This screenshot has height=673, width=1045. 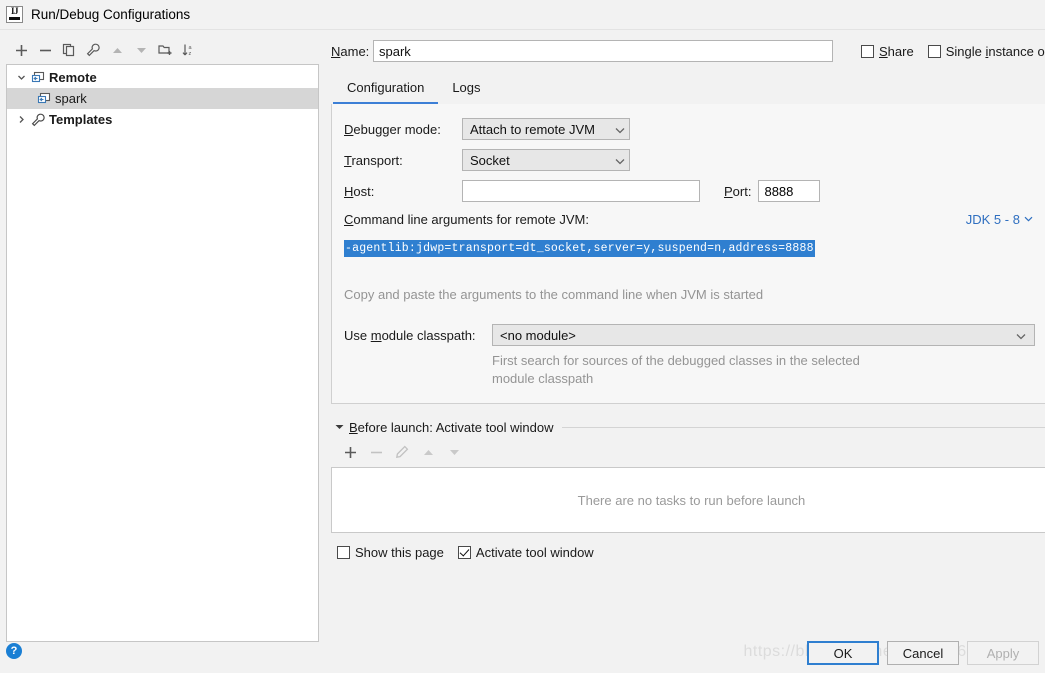 What do you see at coordinates (522, 15) in the screenshot?
I see `window-title-bar: Run/Debug Configurations` at bounding box center [522, 15].